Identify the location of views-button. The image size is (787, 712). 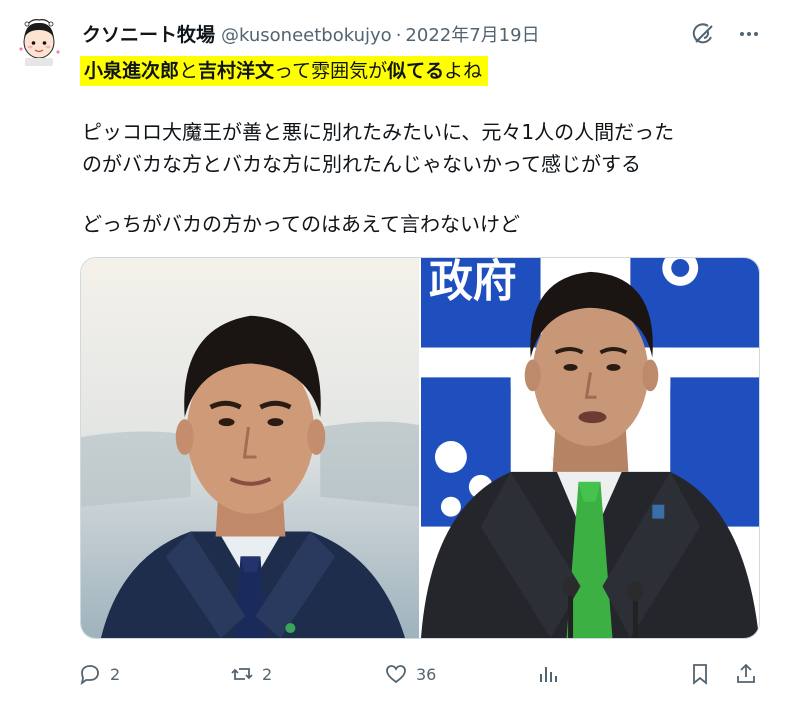
(548, 674).